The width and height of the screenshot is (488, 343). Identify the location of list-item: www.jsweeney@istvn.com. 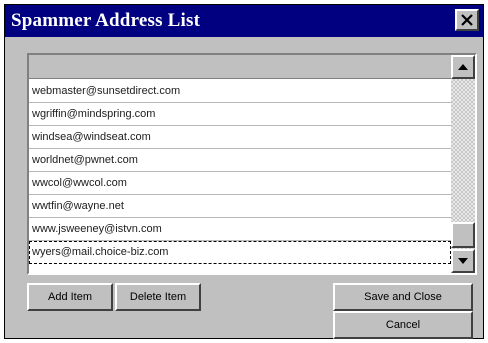
(240, 229).